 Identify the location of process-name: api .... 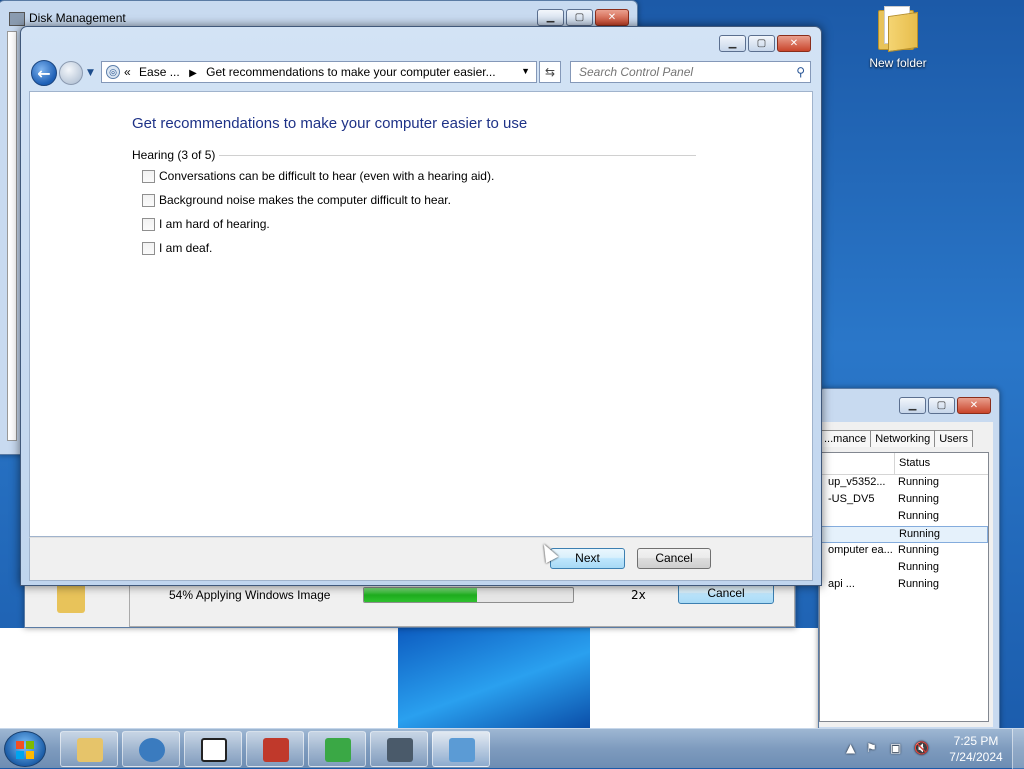
(841, 584).